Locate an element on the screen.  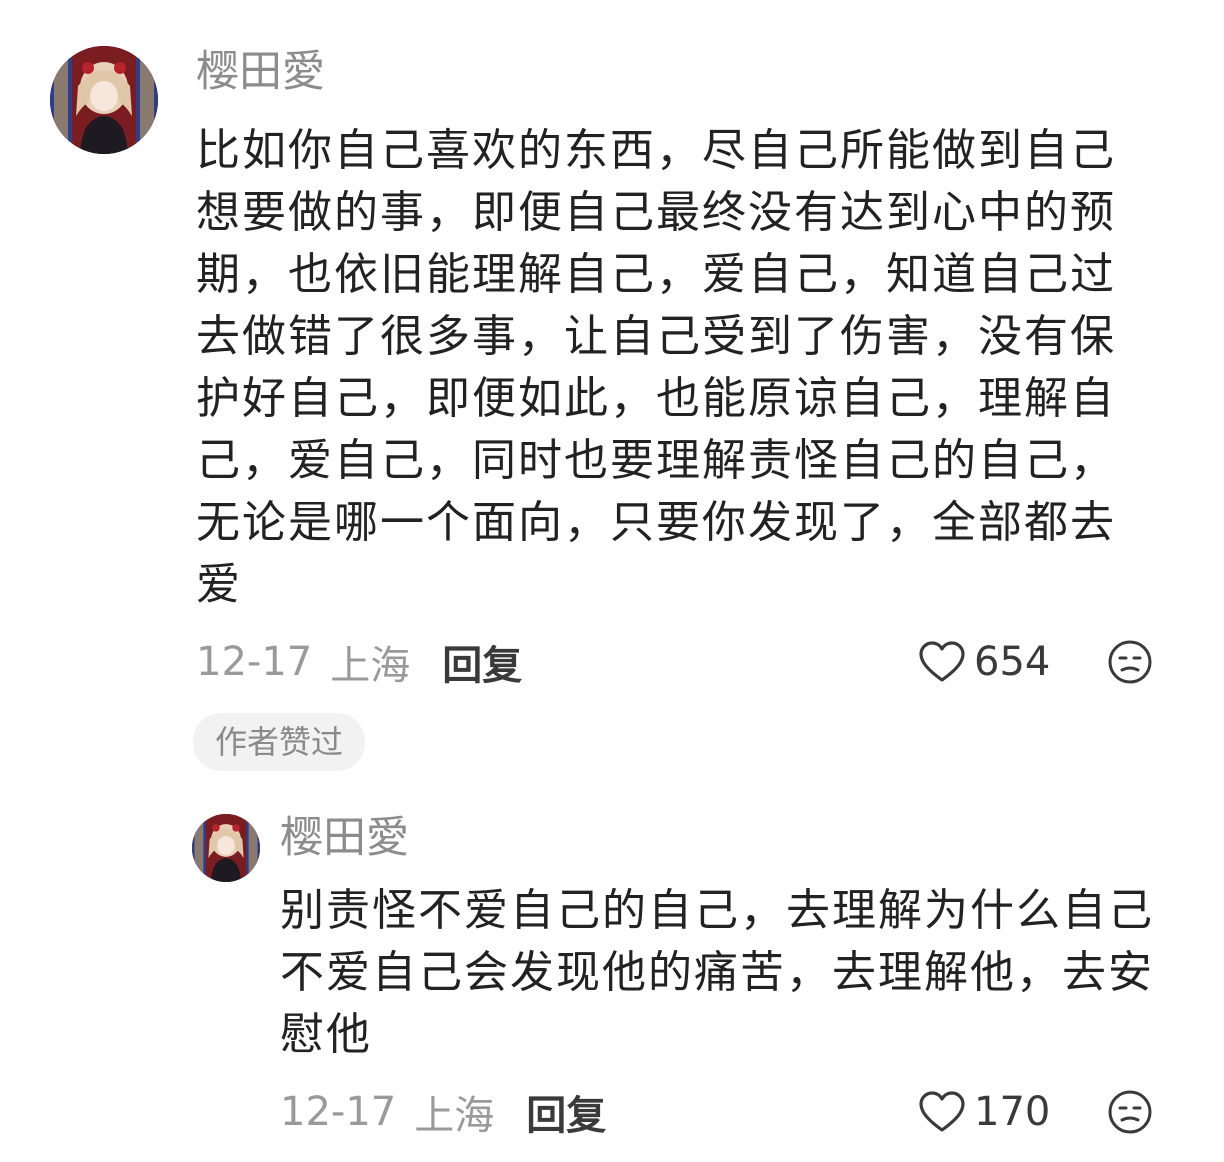
like-button: 654 is located at coordinates (984, 662).